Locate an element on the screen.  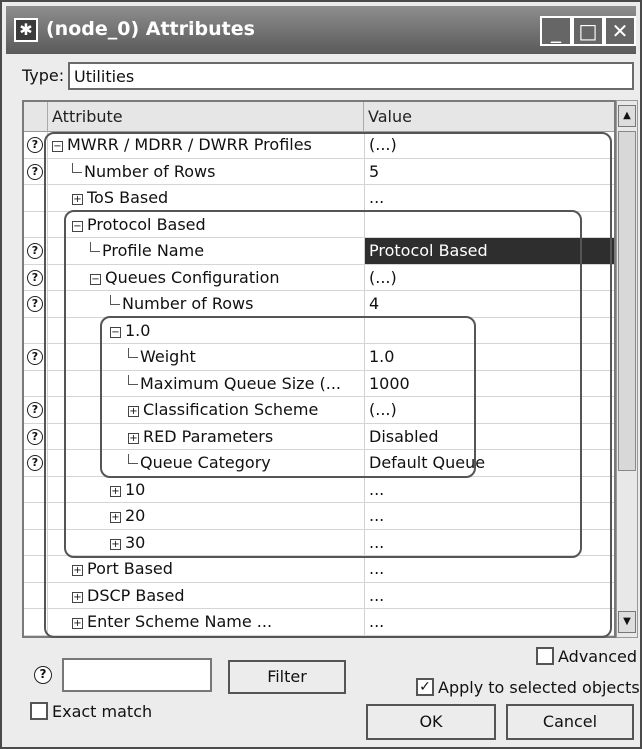
filter-button: Filter is located at coordinates (287, 677).